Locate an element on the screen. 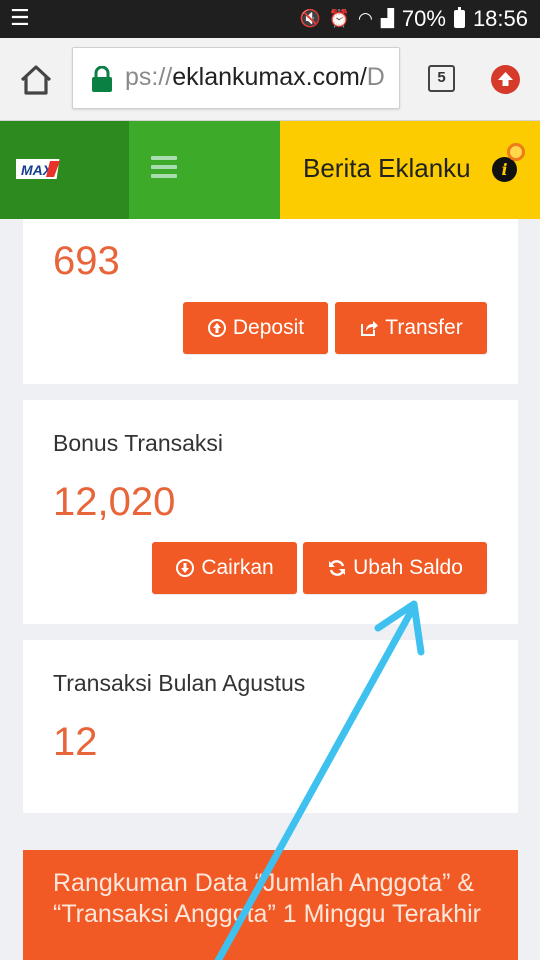  update-button is located at coordinates (505, 79).